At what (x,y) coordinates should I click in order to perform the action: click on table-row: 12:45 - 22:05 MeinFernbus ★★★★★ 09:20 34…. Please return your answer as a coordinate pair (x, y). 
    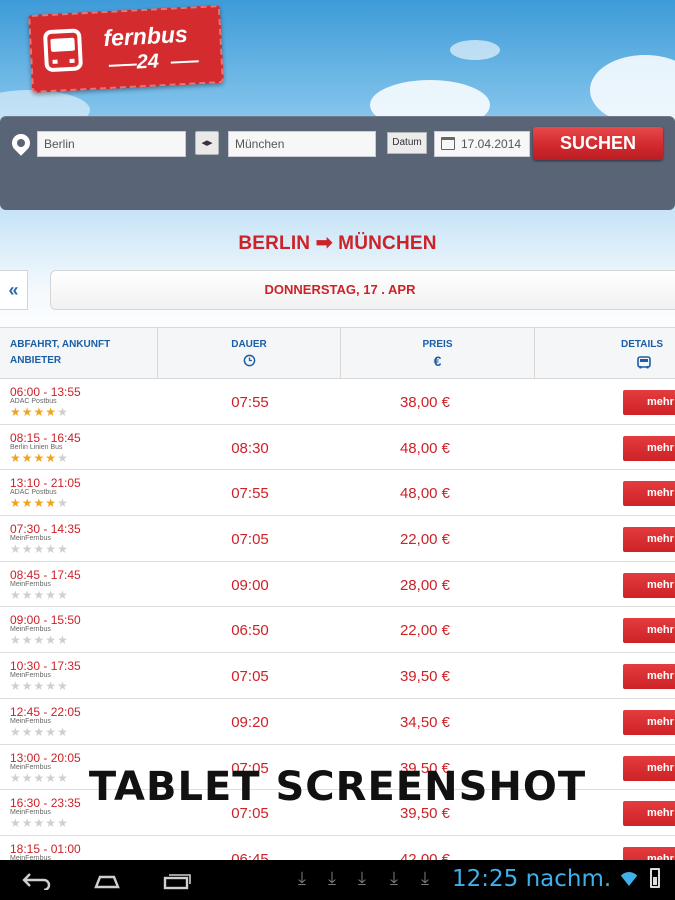
    Looking at the image, I should click on (337, 721).